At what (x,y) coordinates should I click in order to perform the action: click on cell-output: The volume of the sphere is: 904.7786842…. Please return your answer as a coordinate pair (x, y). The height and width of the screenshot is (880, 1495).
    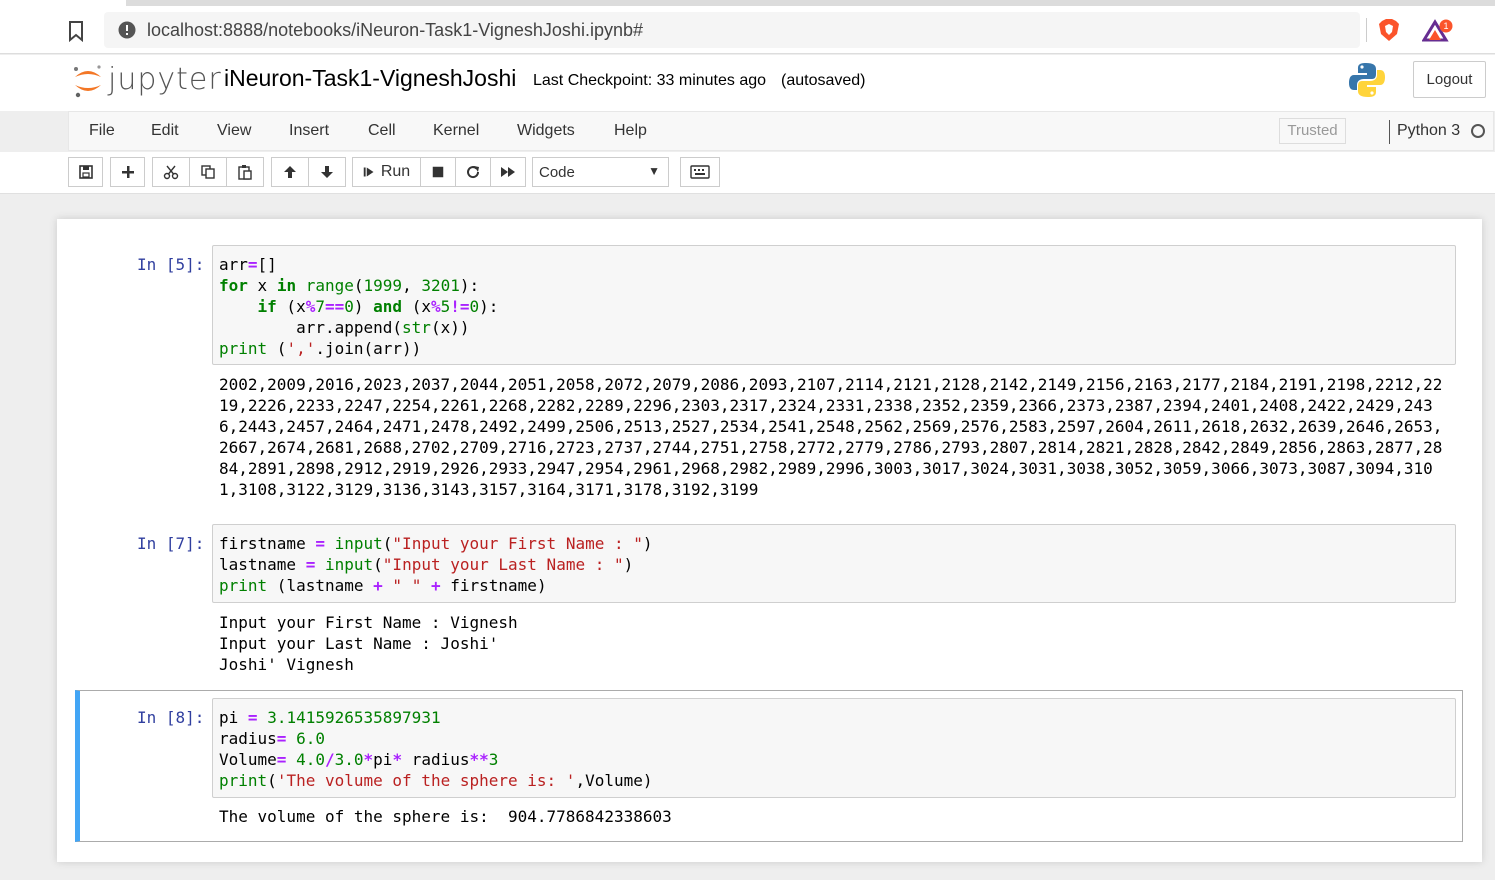
    Looking at the image, I should click on (445, 816).